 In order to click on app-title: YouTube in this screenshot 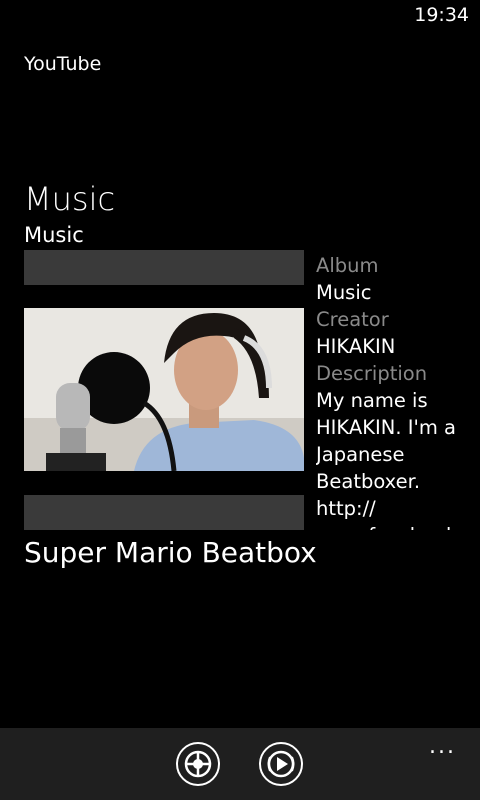, I will do `click(63, 64)`.